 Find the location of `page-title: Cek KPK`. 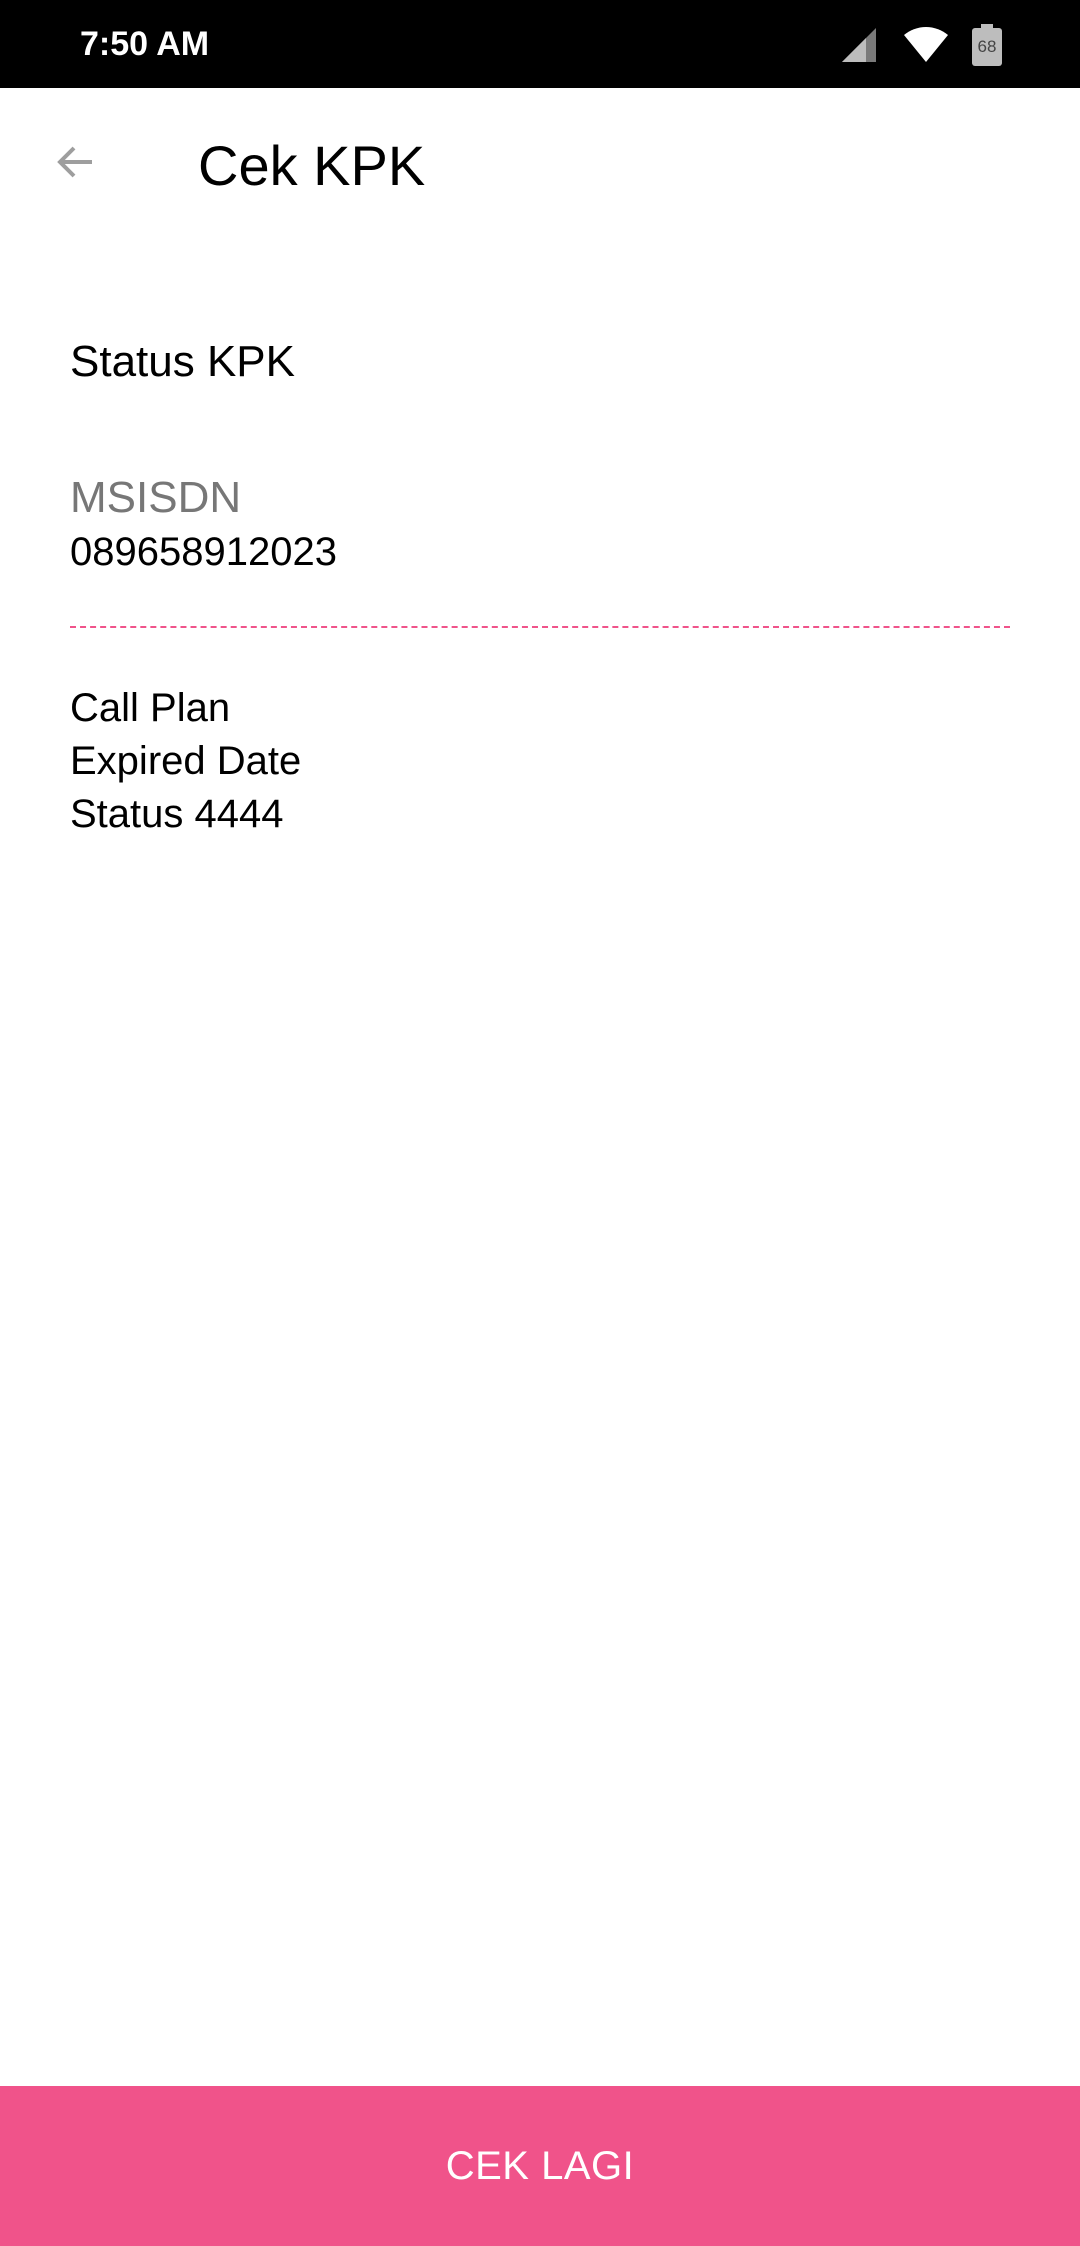

page-title: Cek KPK is located at coordinates (312, 165).